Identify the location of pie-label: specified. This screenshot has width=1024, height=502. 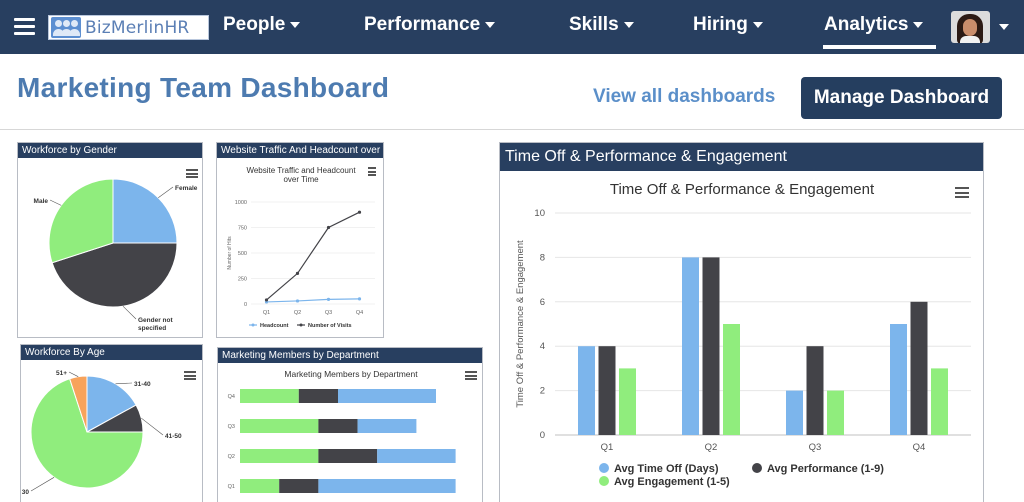
(152, 328).